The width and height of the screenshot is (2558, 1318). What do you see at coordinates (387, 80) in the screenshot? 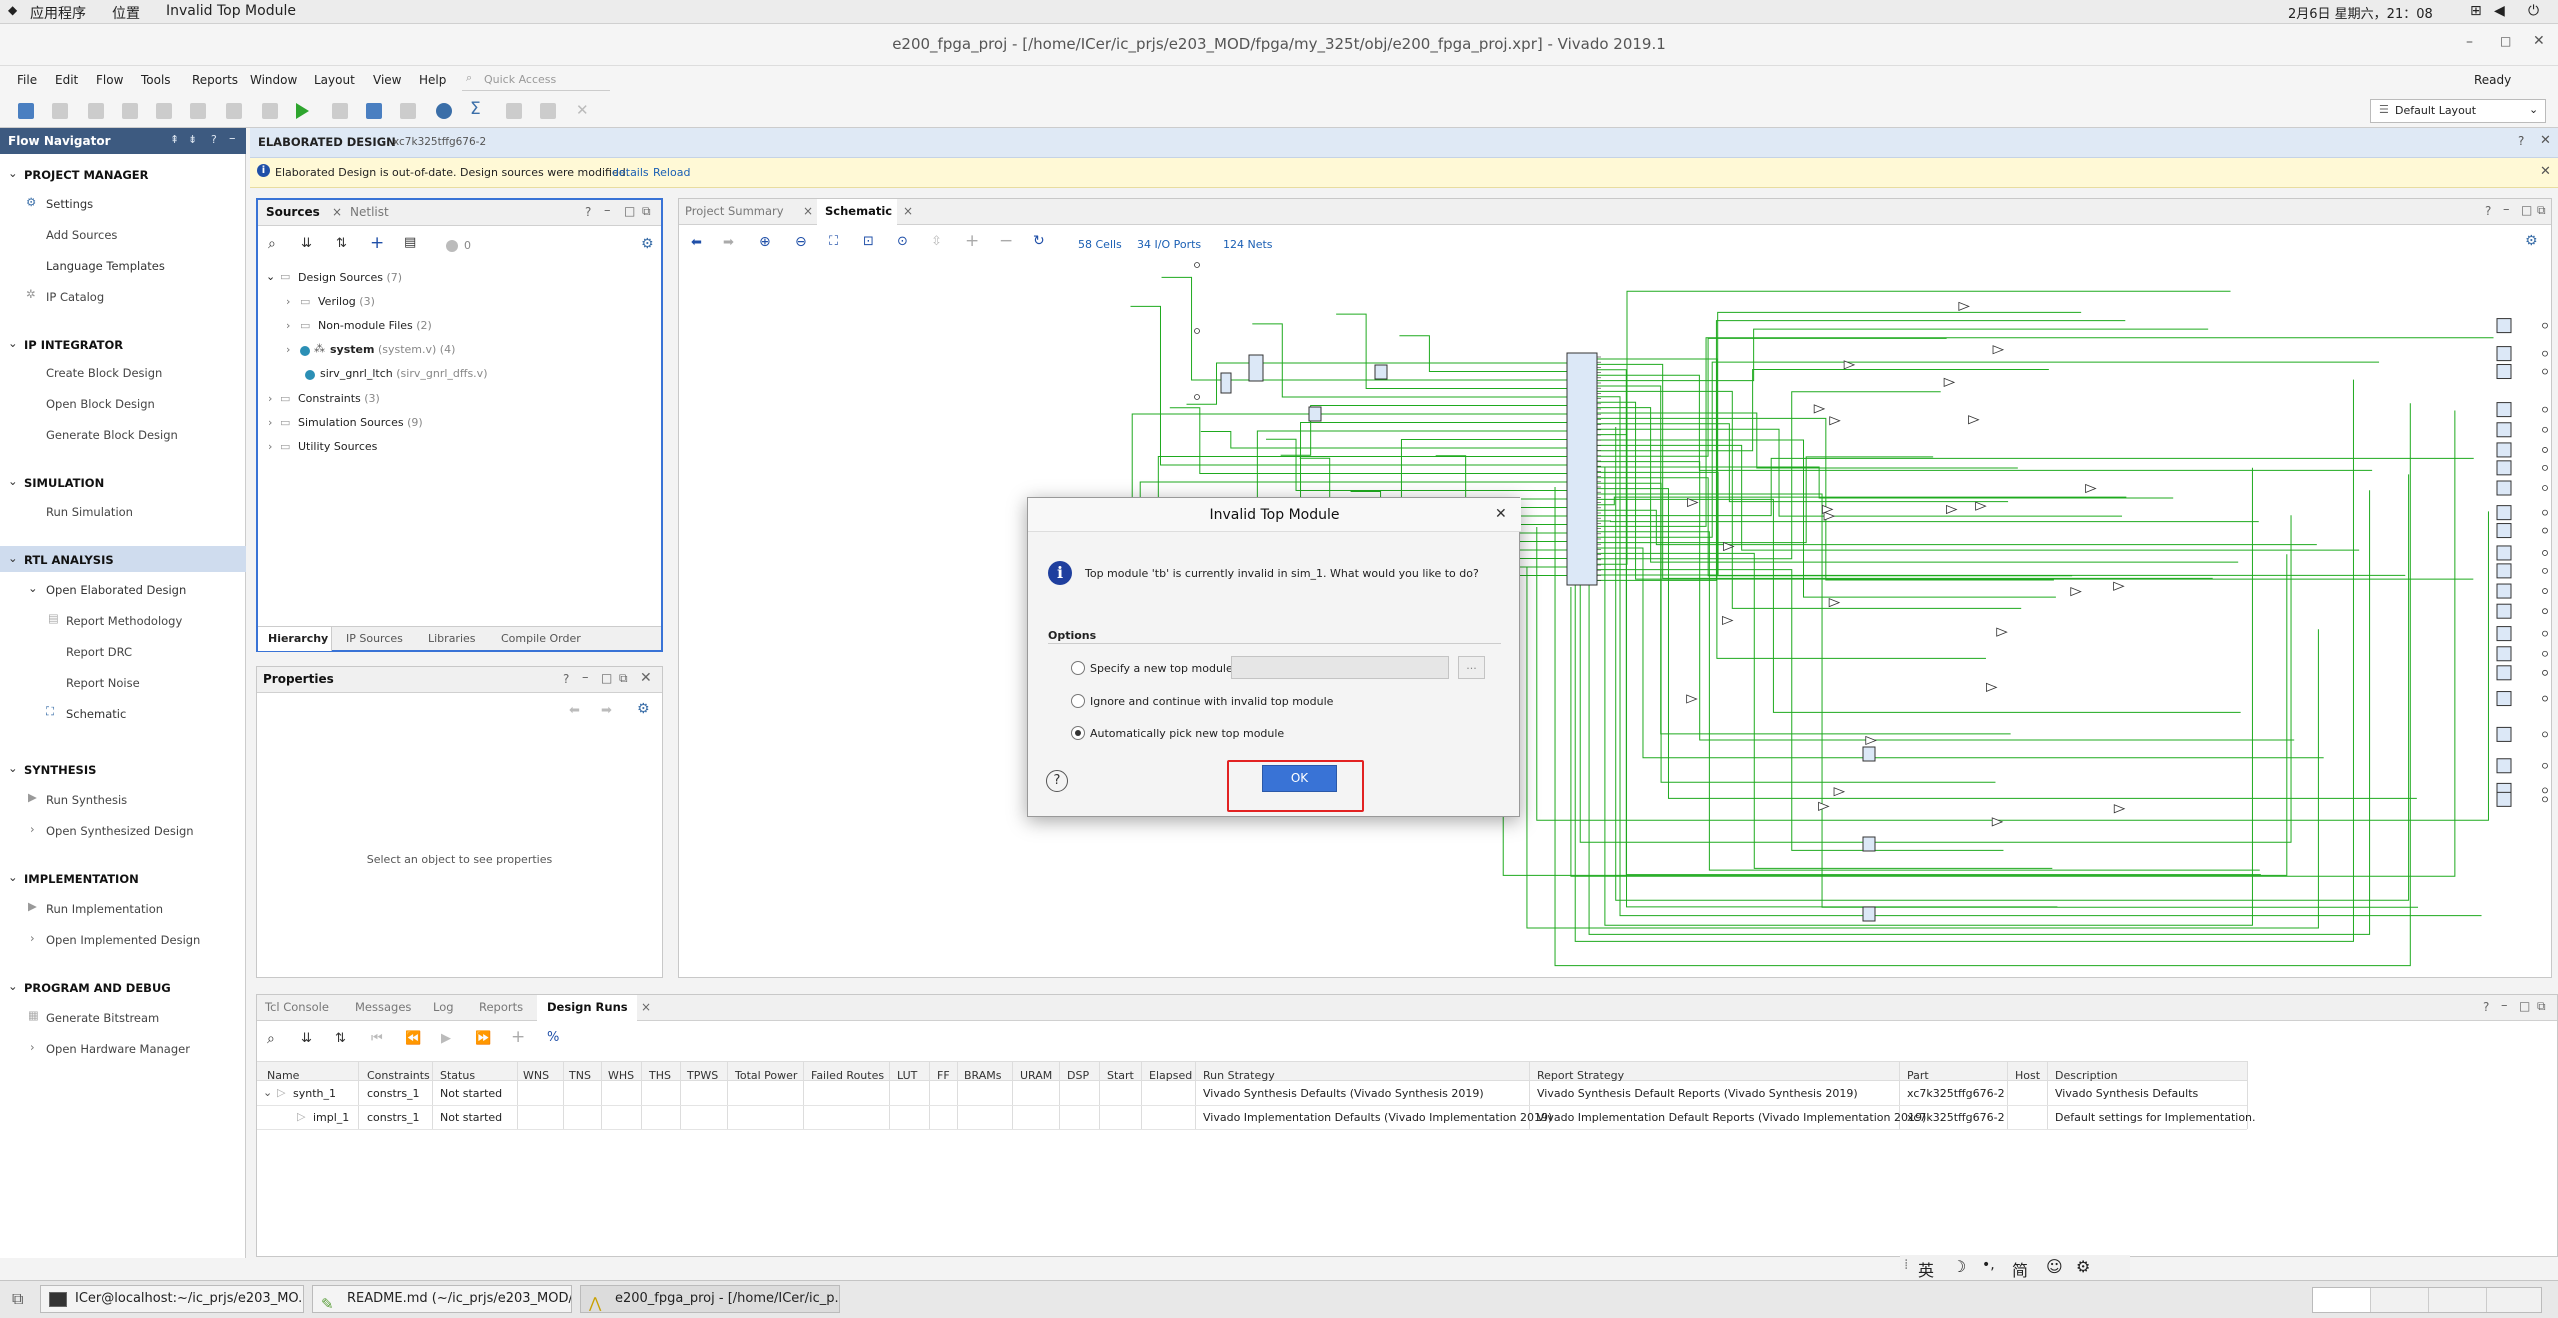
I see `menu-view: View` at bounding box center [387, 80].